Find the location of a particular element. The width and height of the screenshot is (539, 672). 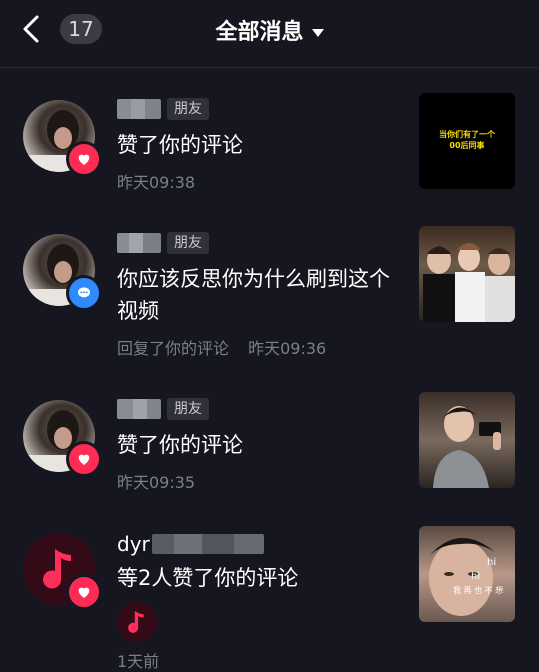

header-divider is located at coordinates (269, 67).